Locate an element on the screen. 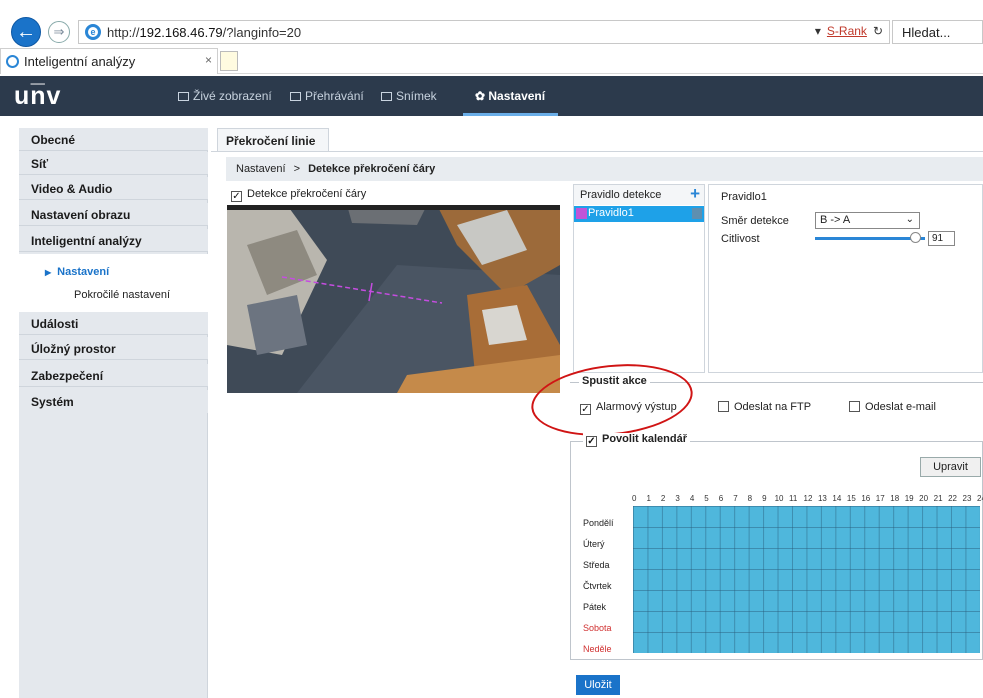 The height and width of the screenshot is (698, 983). sidebar-sub-settings: ▶ Nastavení is located at coordinates (113, 272).